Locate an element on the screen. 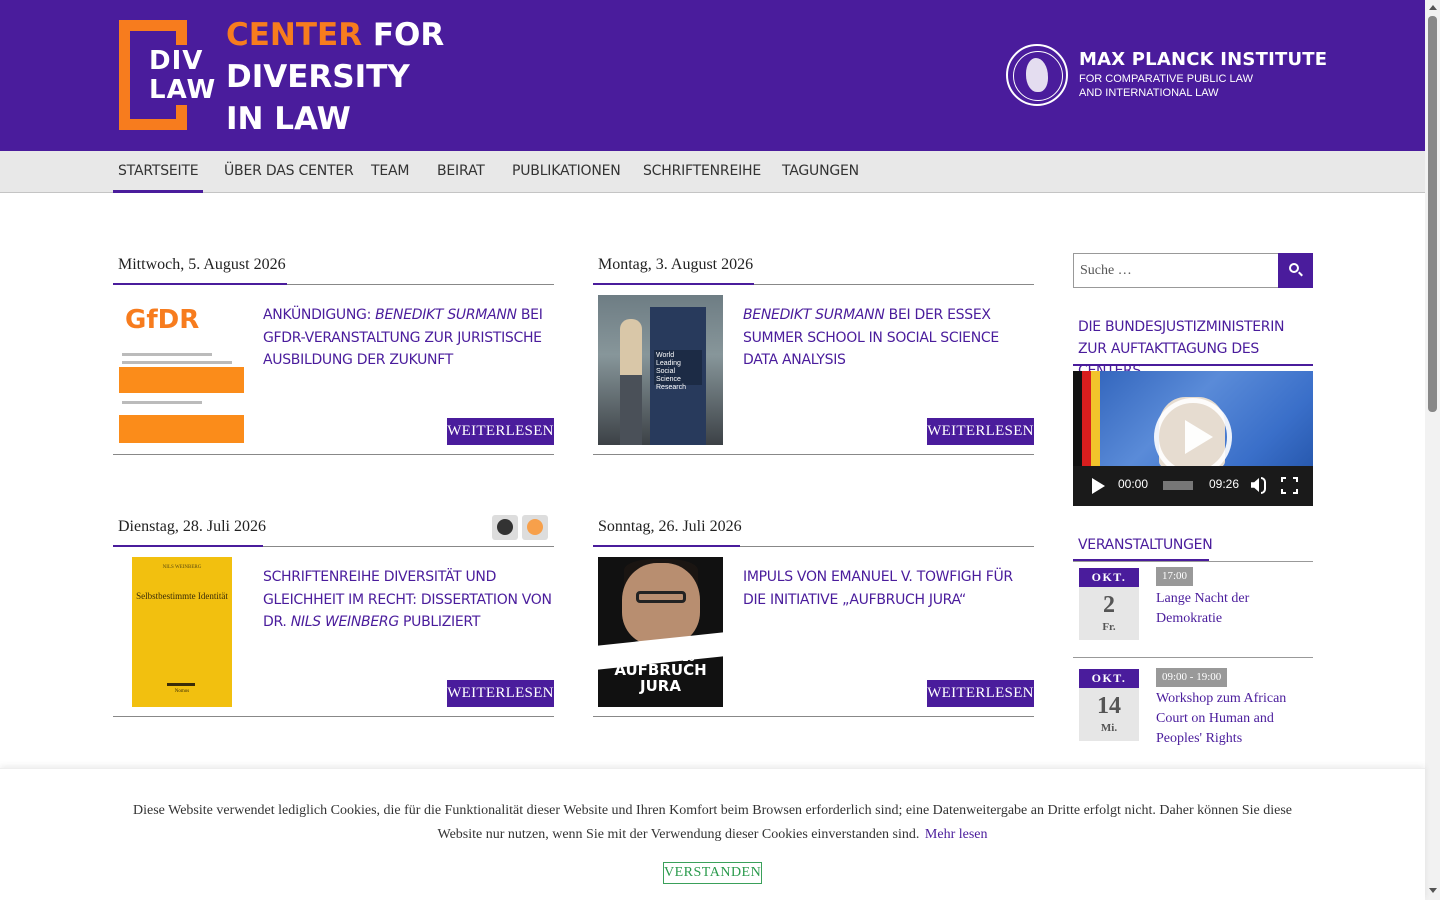  doi-share-button is located at coordinates (505, 527).